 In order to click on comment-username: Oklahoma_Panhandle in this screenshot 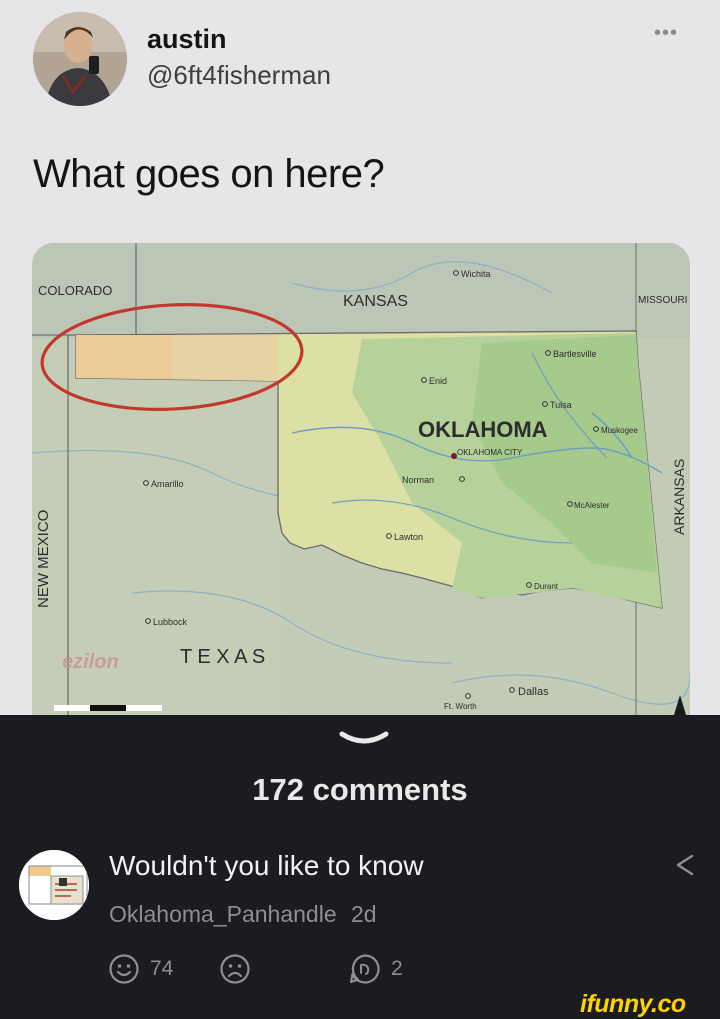, I will do `click(223, 914)`.